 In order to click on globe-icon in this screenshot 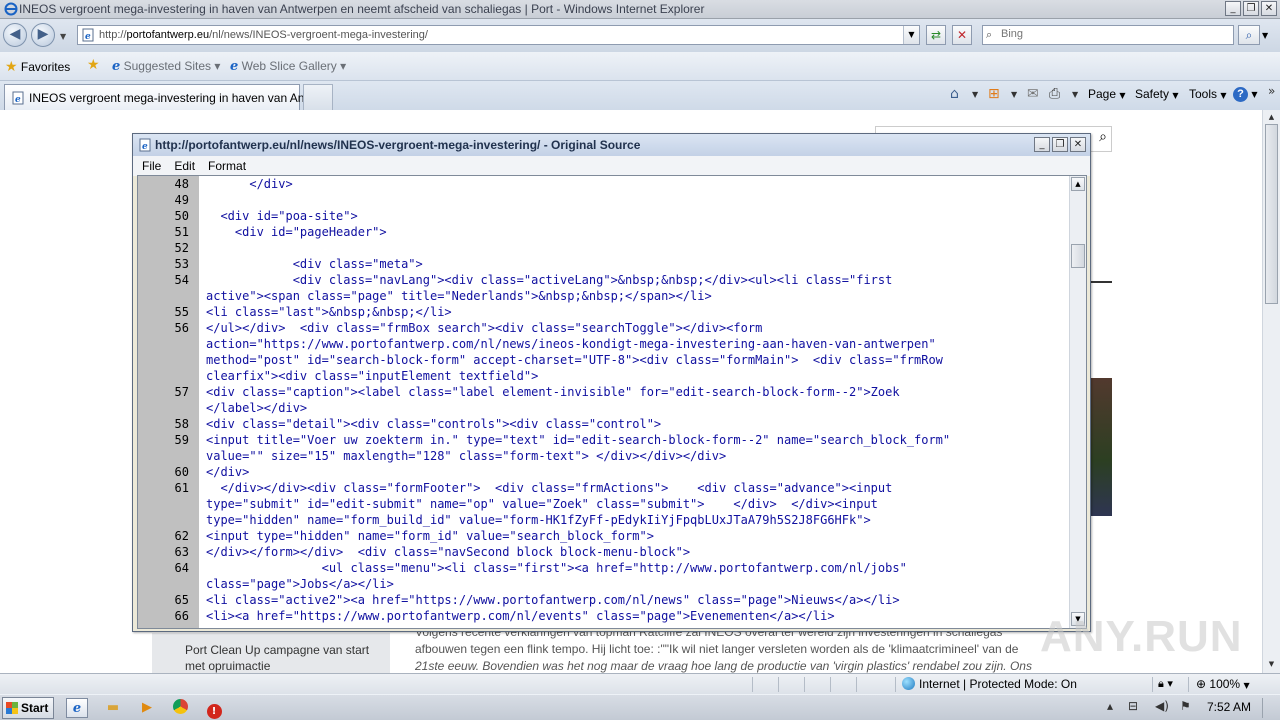, I will do `click(908, 683)`.